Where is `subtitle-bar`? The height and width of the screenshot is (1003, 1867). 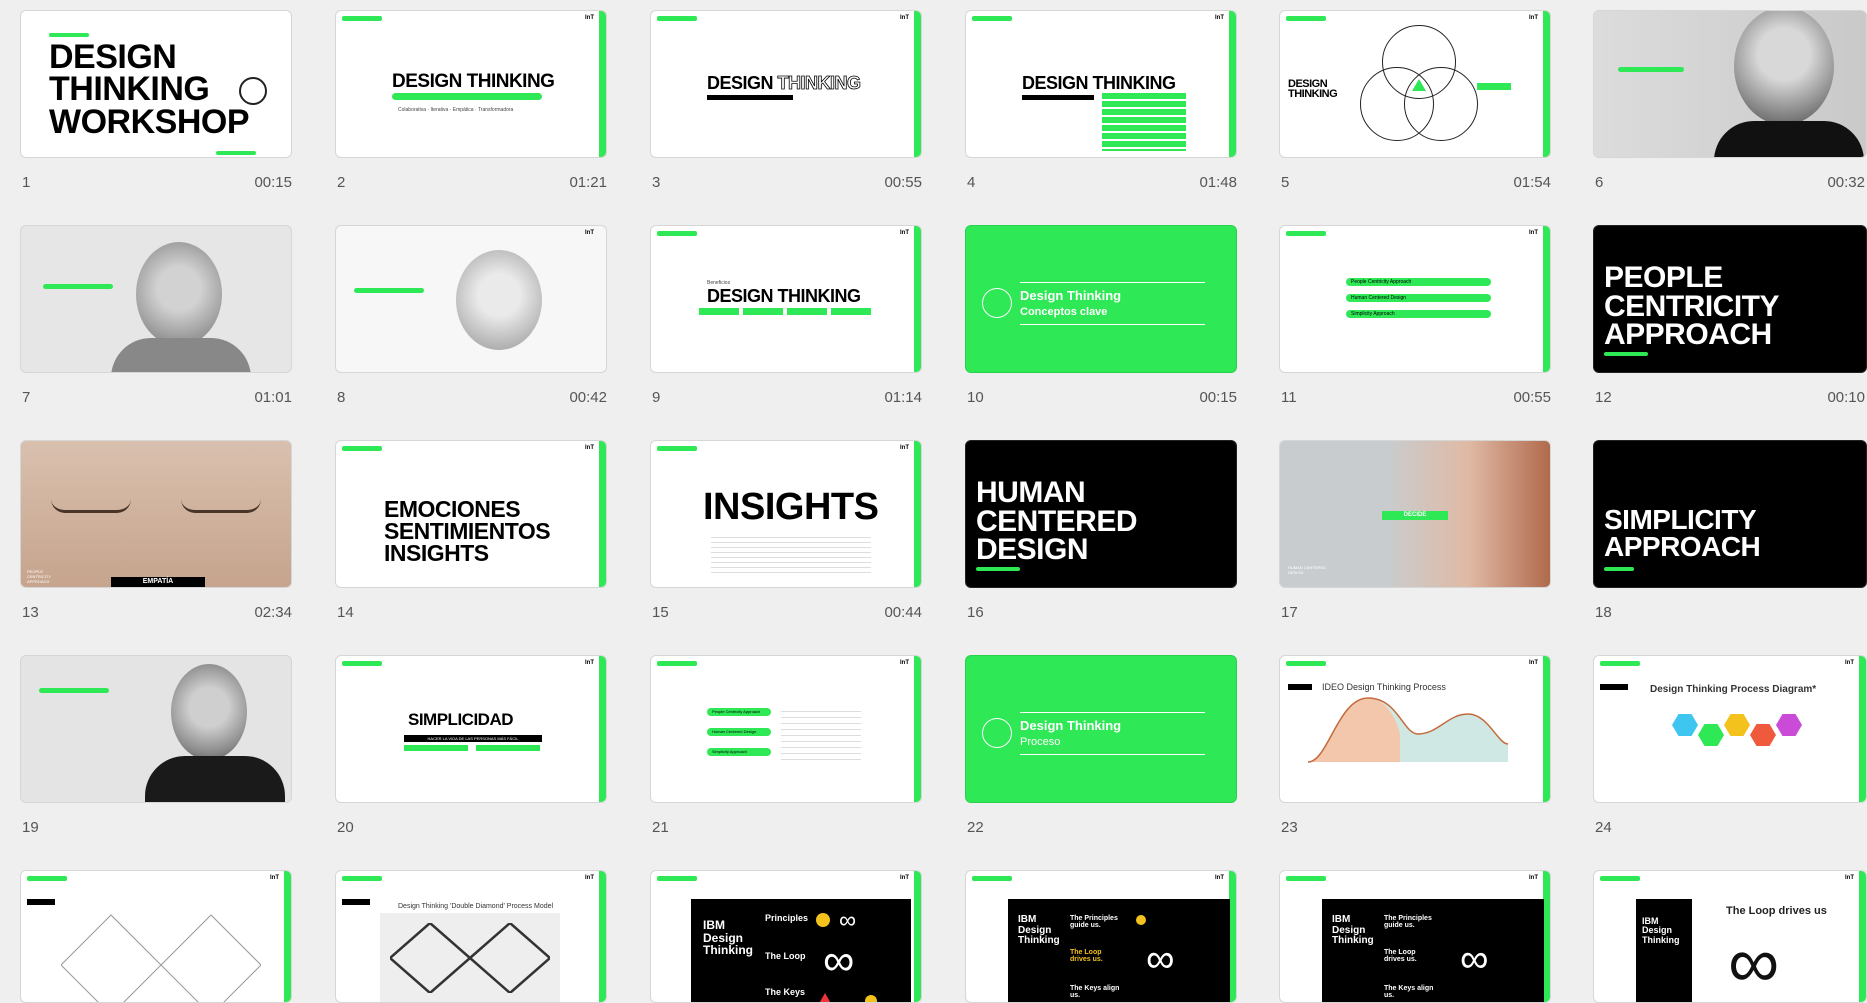 subtitle-bar is located at coordinates (1058, 97).